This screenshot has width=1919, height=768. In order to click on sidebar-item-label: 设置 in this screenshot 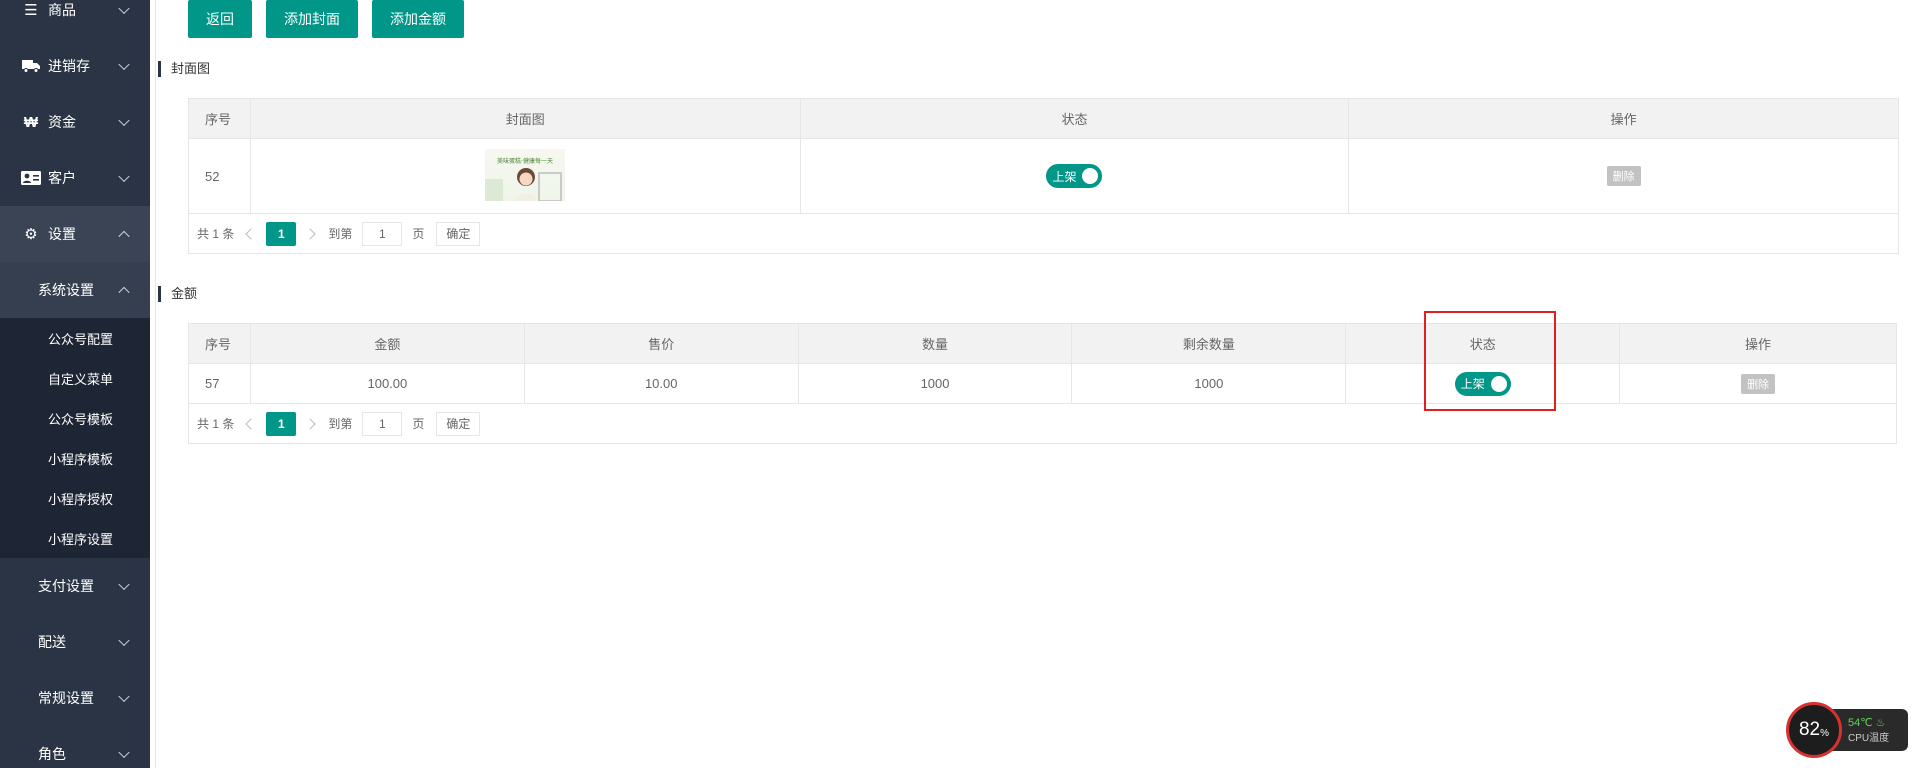, I will do `click(62, 234)`.